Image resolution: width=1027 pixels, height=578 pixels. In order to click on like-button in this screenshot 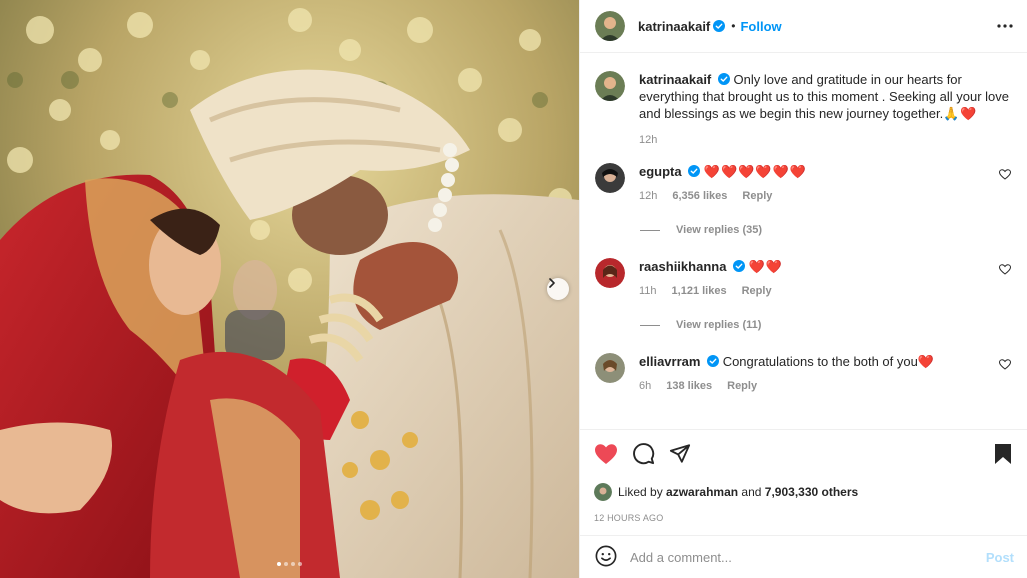, I will do `click(606, 455)`.